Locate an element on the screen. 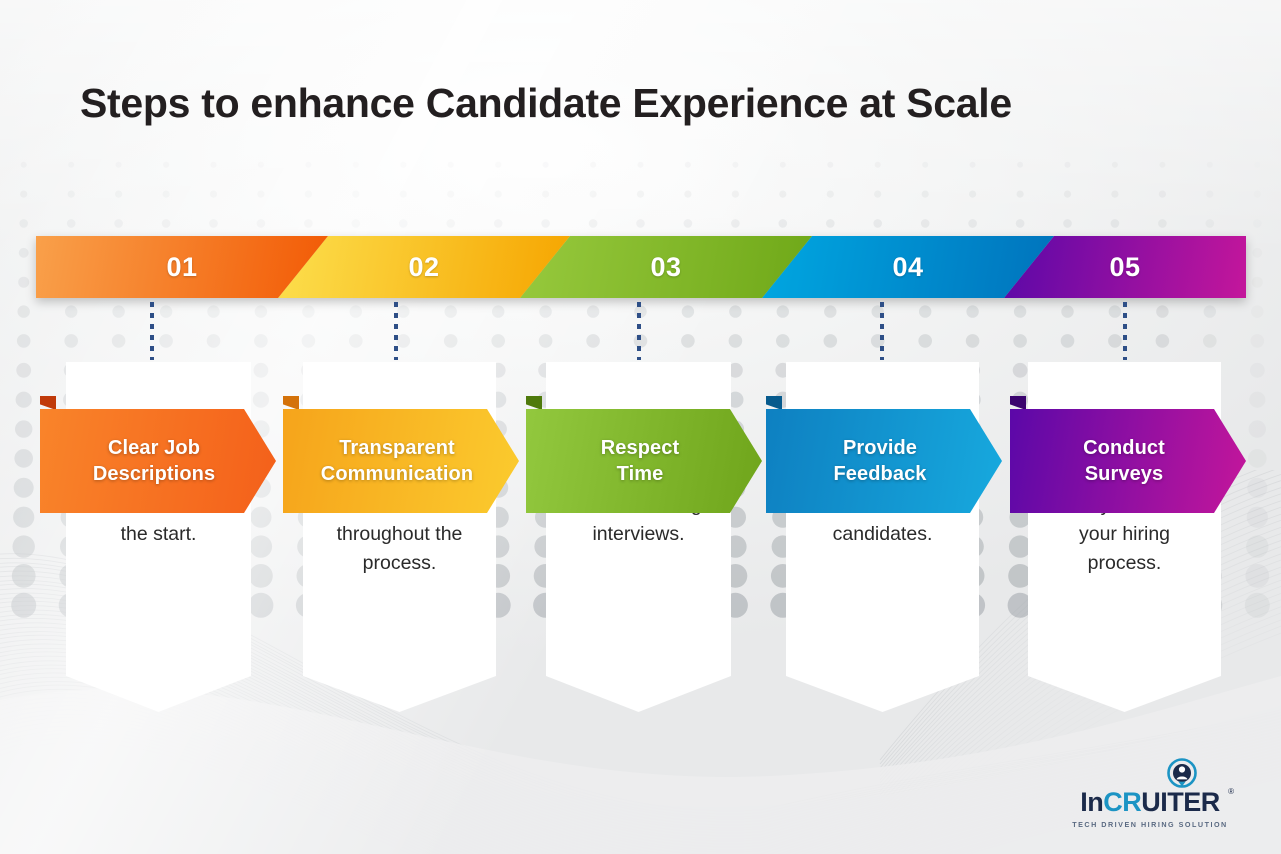 Image resolution: width=1281 pixels, height=854 pixels. logo-text-rest: UITER is located at coordinates (1180, 802).